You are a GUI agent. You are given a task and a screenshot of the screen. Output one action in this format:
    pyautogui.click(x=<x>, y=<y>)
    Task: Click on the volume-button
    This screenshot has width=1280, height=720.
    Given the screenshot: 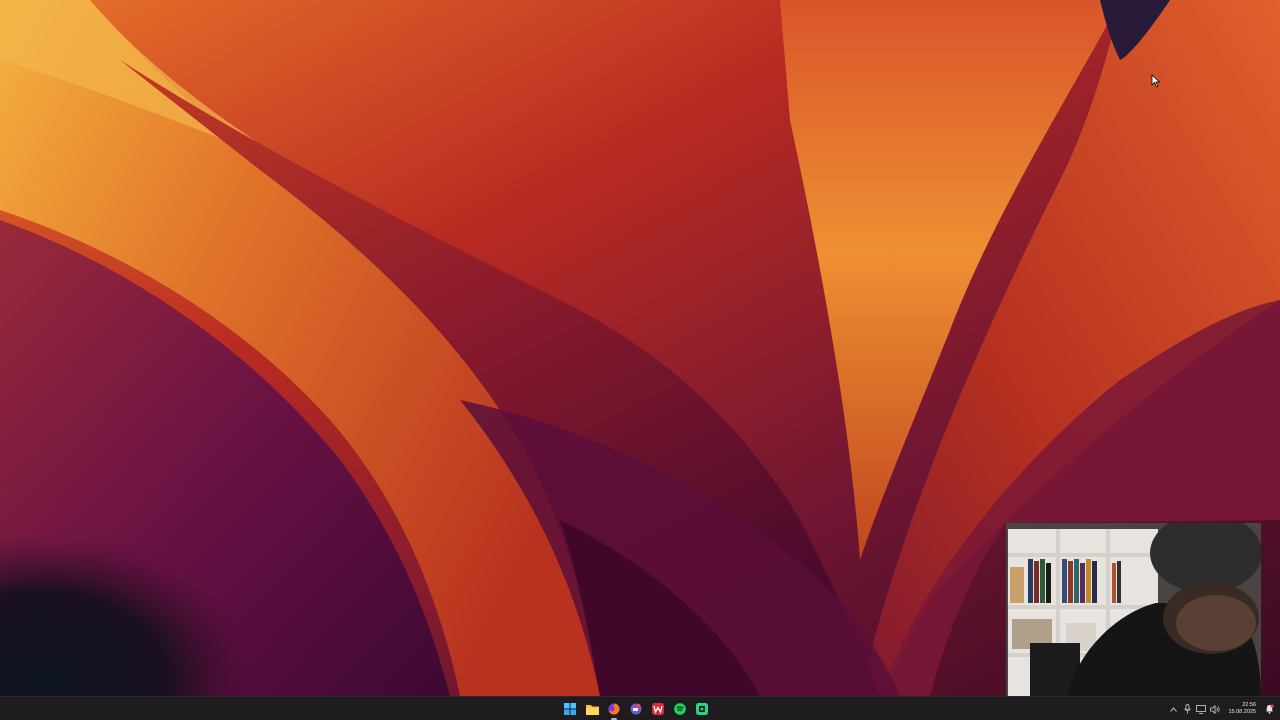 What is the action you would take?
    pyautogui.click(x=1215, y=708)
    